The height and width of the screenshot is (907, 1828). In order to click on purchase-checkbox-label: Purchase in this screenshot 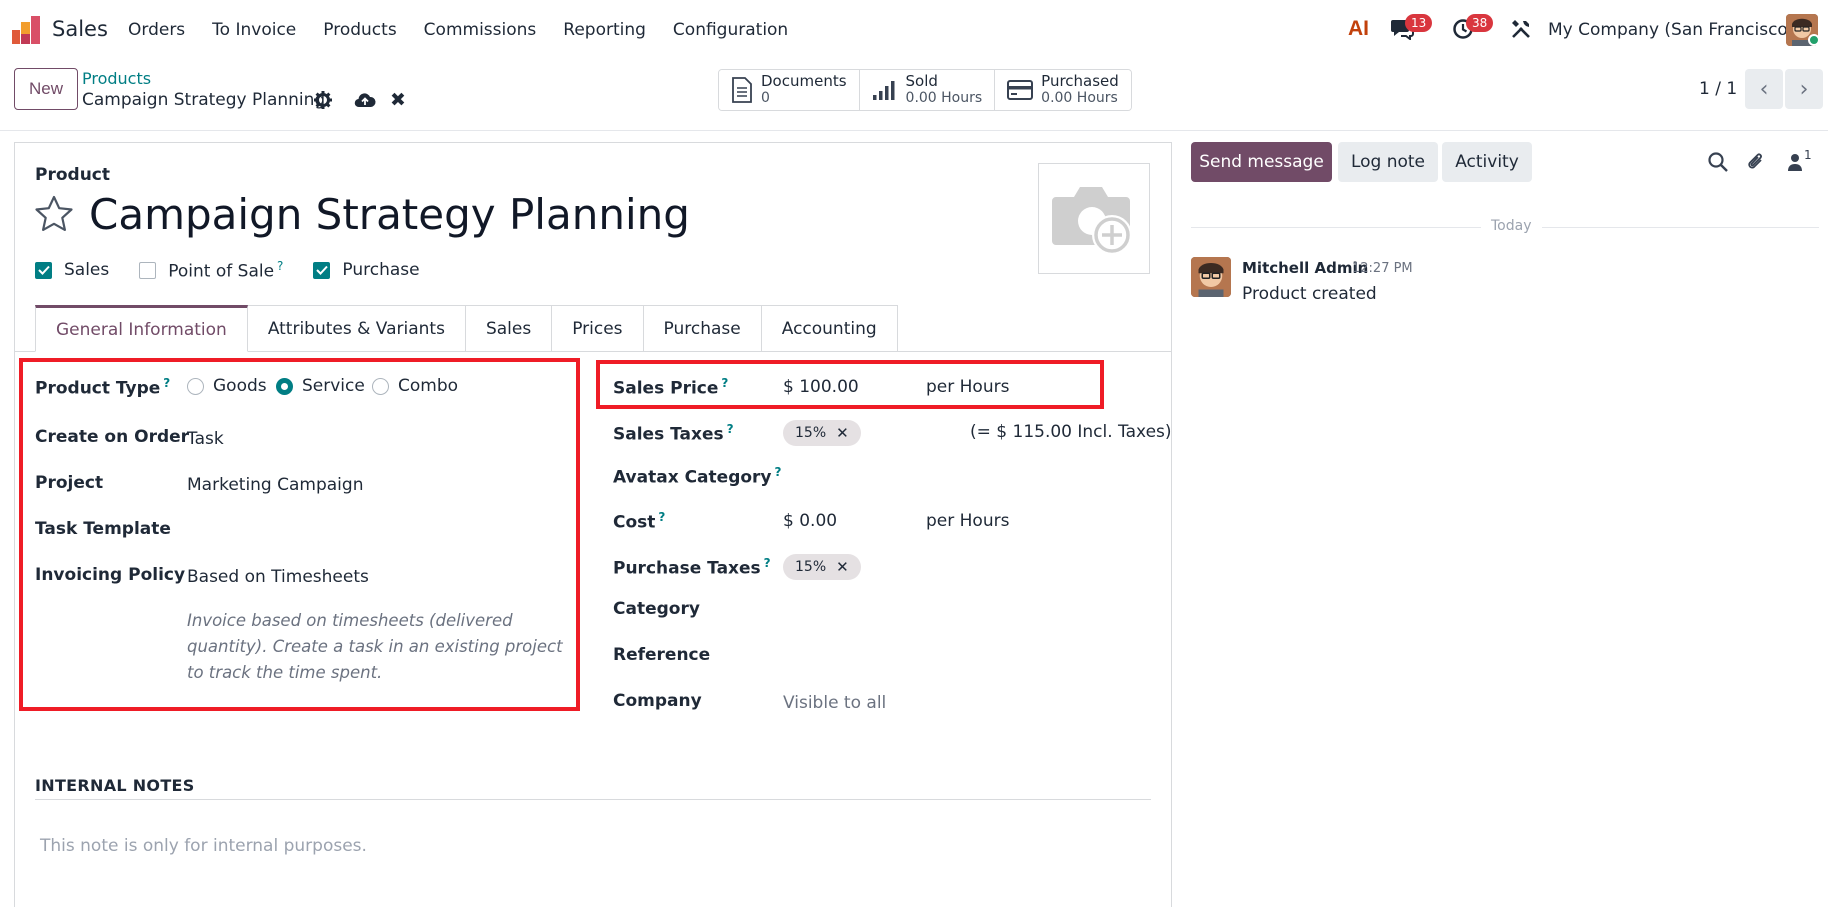, I will do `click(381, 270)`.